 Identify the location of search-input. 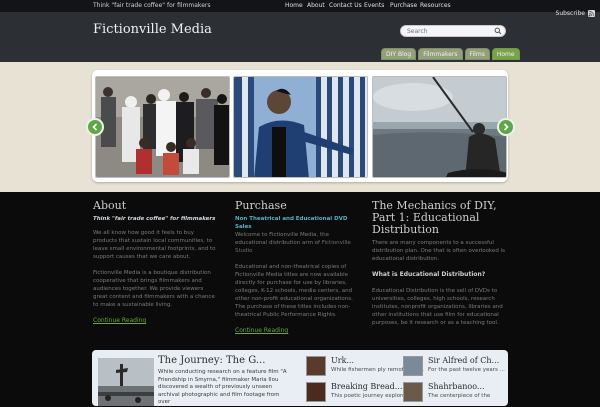
(447, 31).